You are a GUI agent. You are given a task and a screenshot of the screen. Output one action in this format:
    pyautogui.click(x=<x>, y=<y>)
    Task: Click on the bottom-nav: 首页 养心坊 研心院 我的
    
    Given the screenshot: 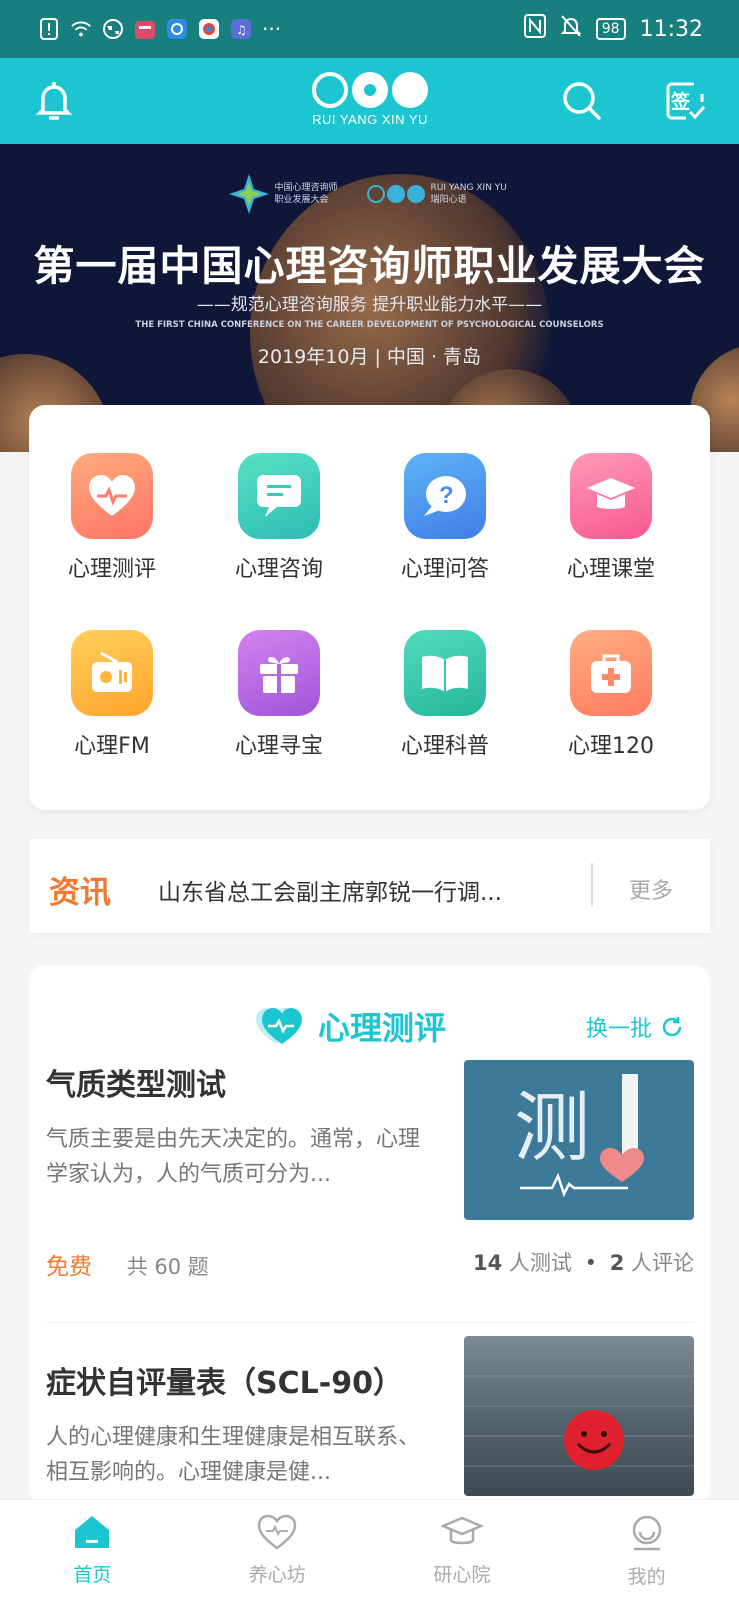 What is the action you would take?
    pyautogui.click(x=369, y=1549)
    